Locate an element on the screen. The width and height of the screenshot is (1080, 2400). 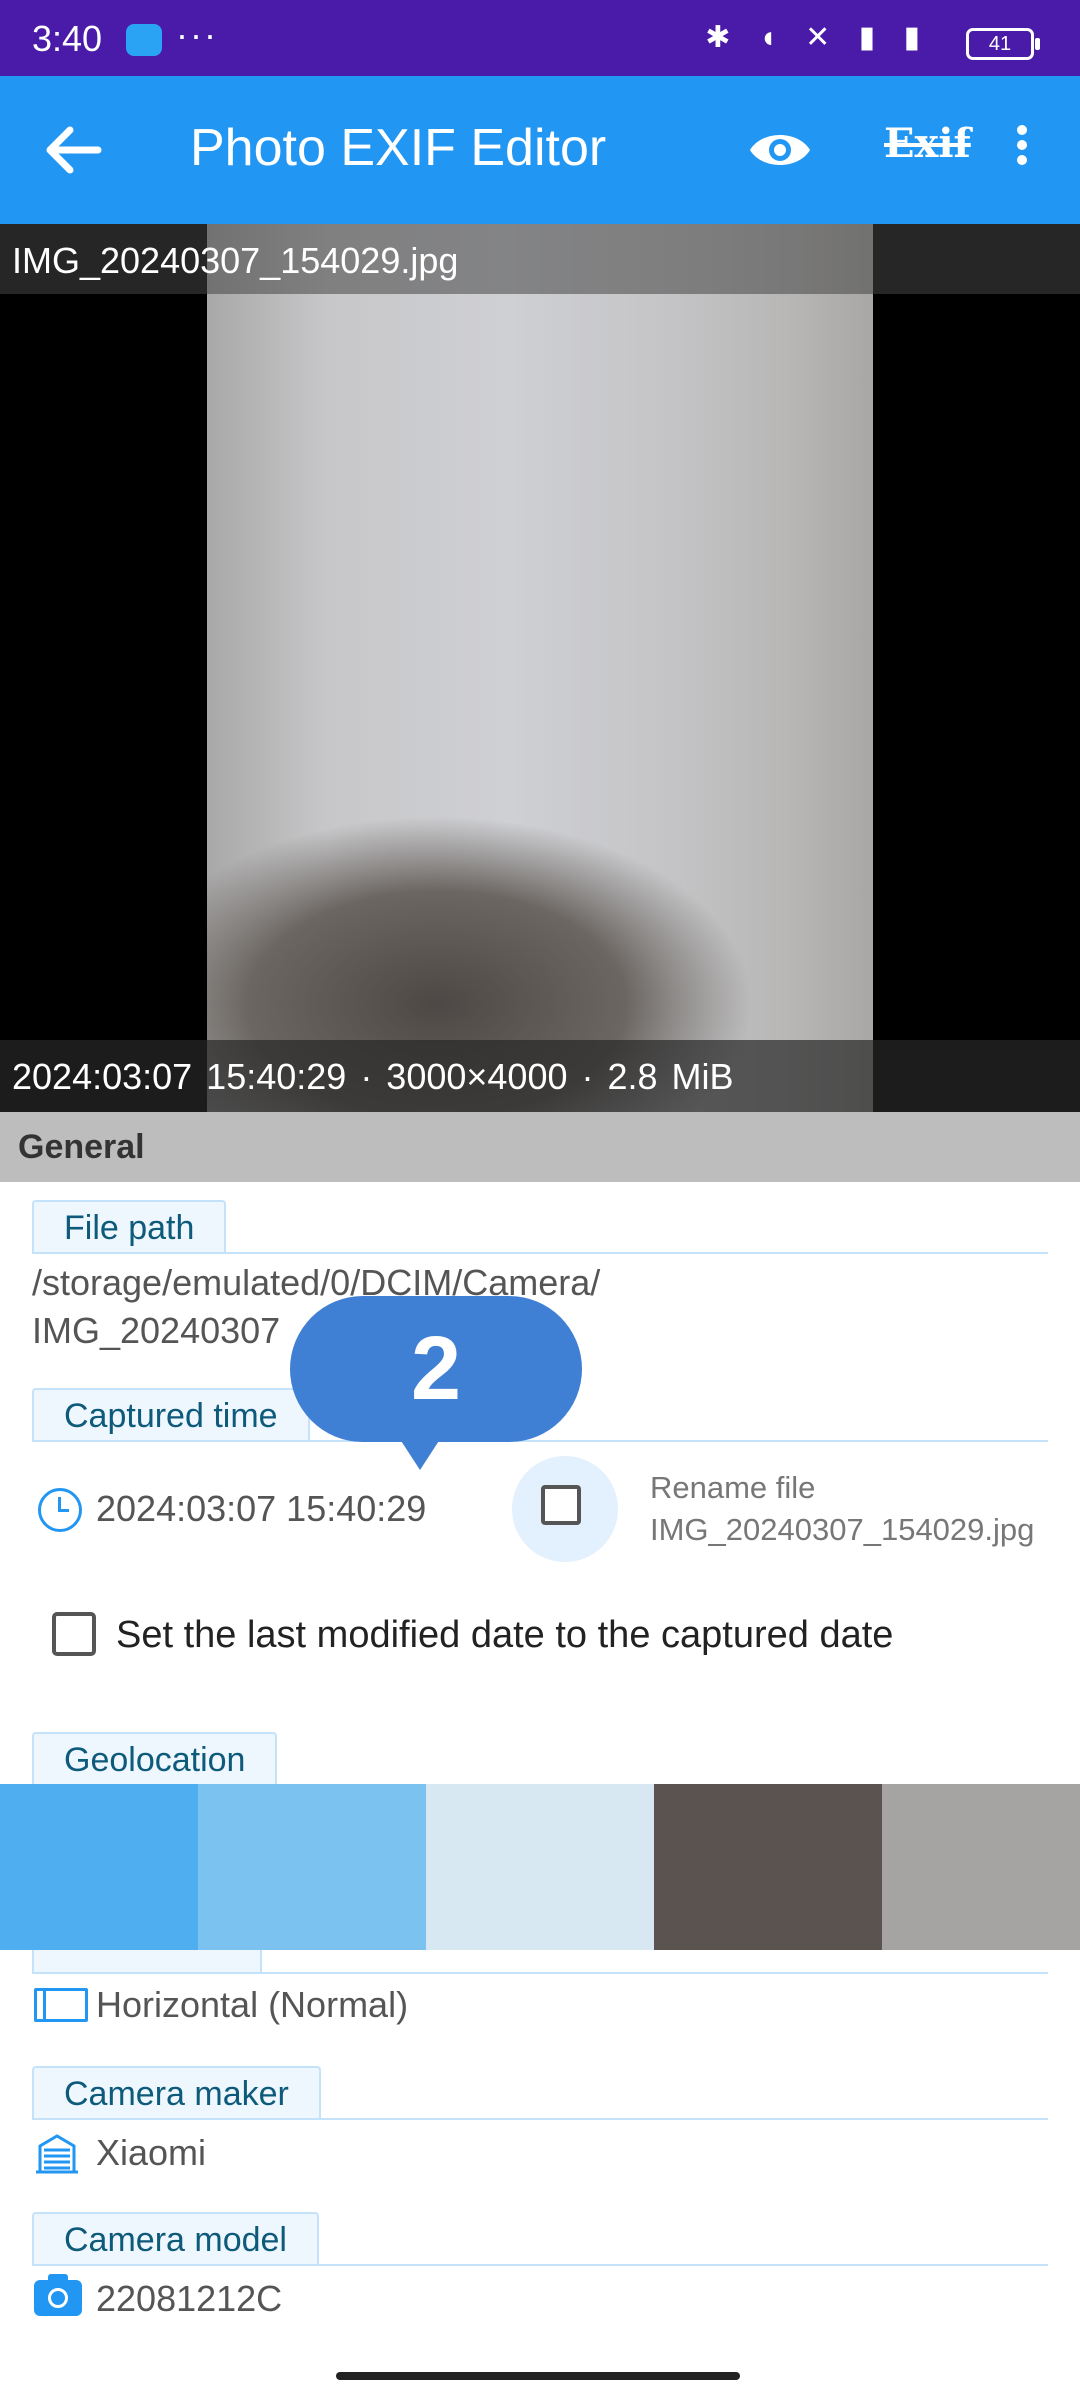
status-icons: ✱ ◖ ✕ ▮ ▮ is located at coordinates (817, 37).